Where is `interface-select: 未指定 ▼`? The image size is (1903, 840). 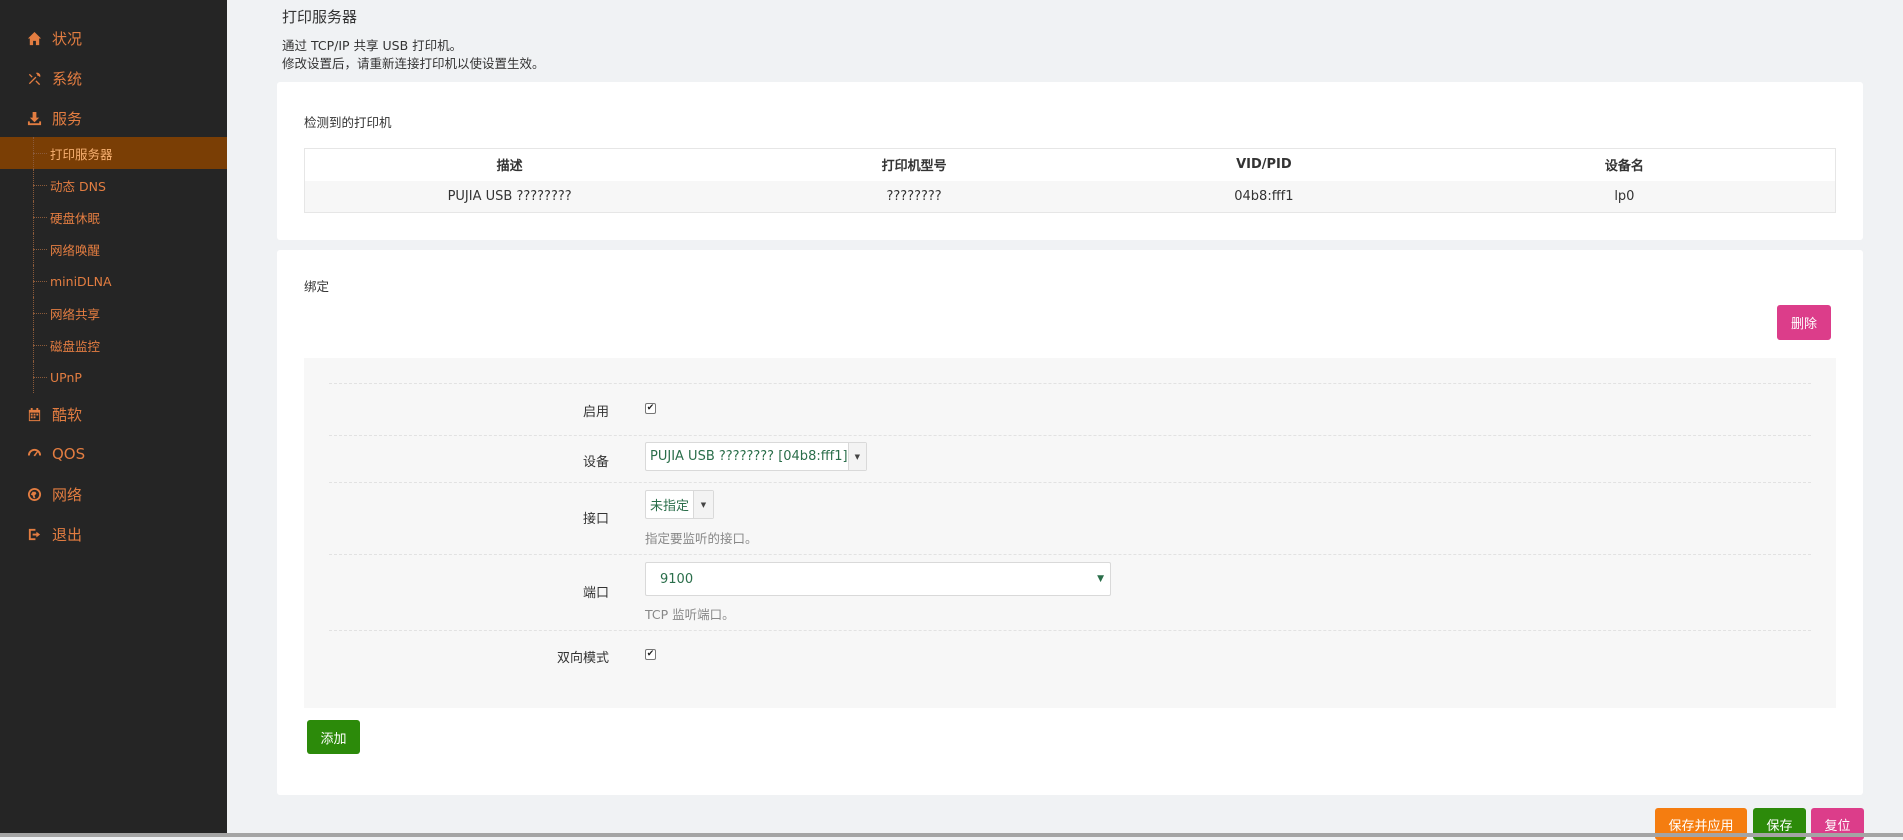 interface-select: 未指定 ▼ is located at coordinates (679, 504).